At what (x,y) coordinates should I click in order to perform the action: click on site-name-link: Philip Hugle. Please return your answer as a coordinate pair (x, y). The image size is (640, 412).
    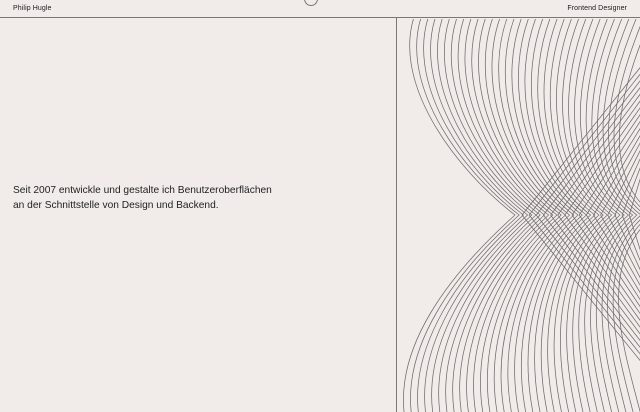
    Looking at the image, I should click on (32, 8).